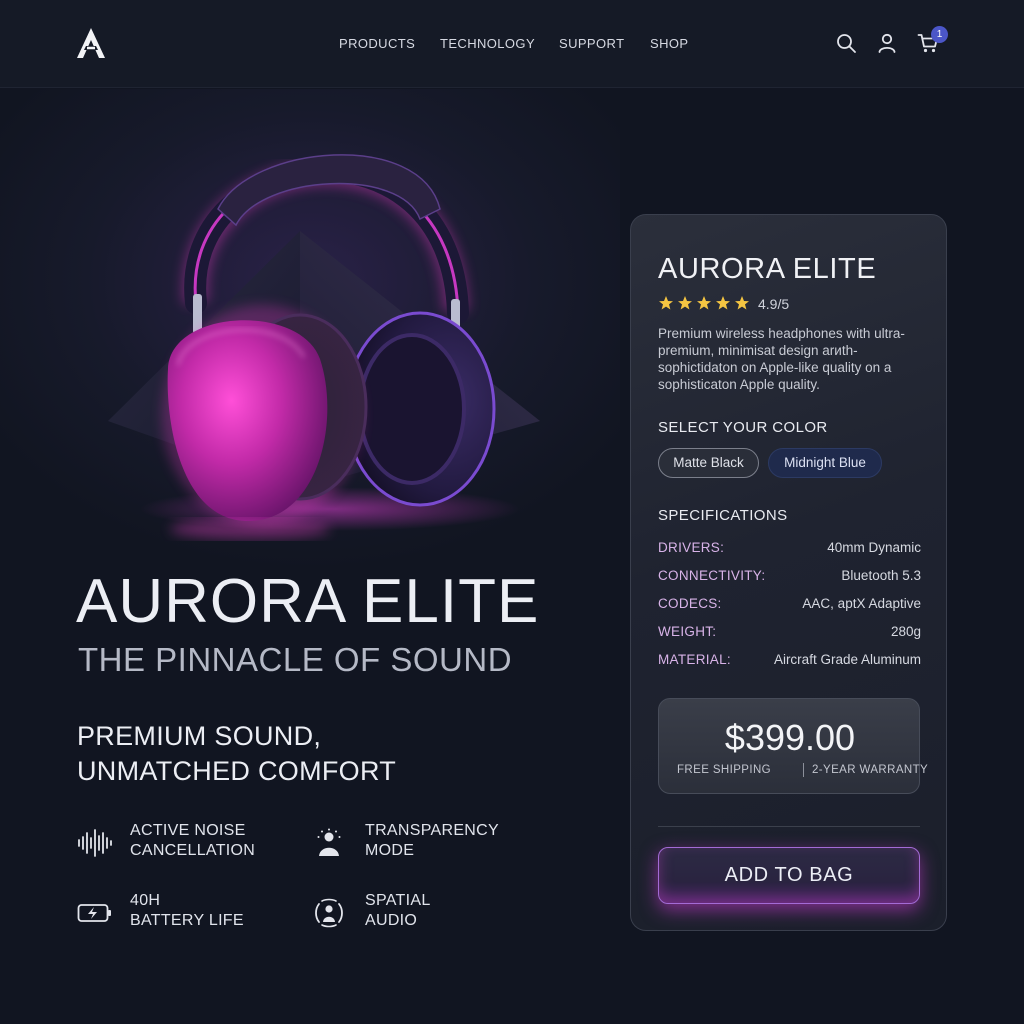  I want to click on feature-label-line1: 40H, so click(145, 900).